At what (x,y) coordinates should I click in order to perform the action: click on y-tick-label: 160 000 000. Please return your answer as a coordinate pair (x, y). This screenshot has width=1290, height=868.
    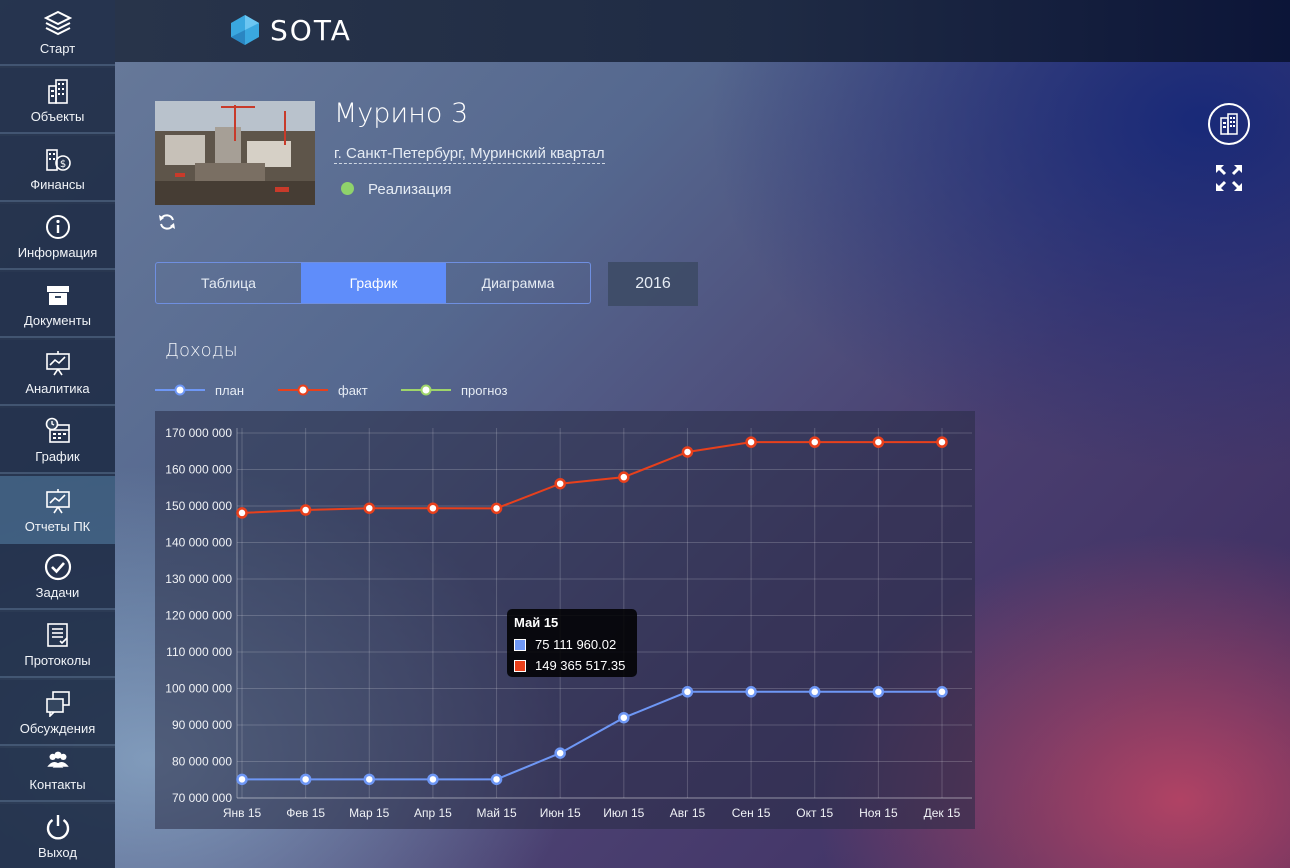
    Looking at the image, I should click on (198, 470).